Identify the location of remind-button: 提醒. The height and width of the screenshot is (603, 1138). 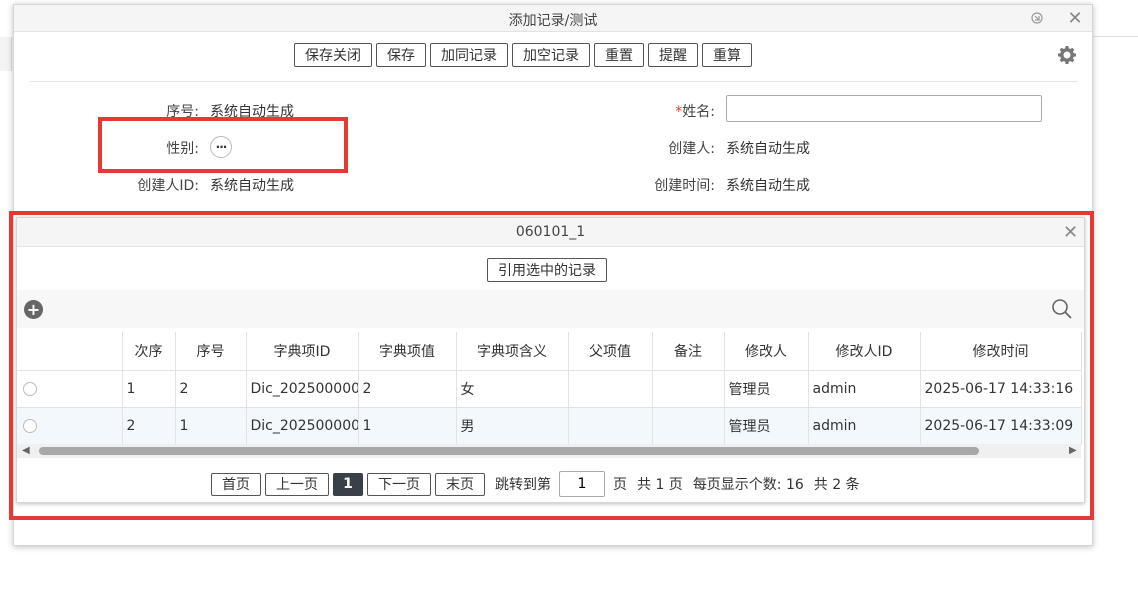
(673, 55).